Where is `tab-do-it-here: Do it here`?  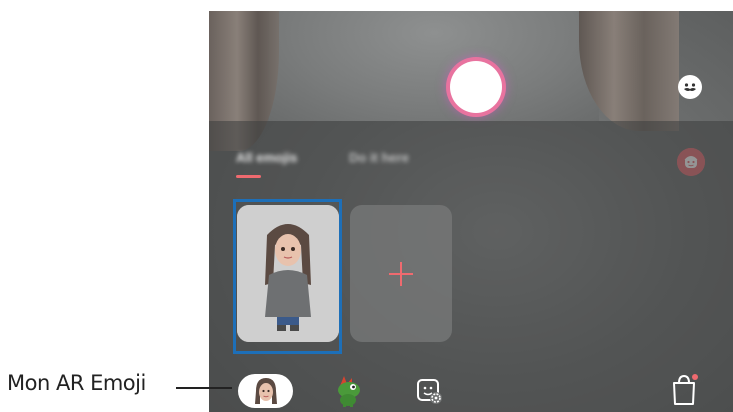
tab-do-it-here: Do it here is located at coordinates (379, 157).